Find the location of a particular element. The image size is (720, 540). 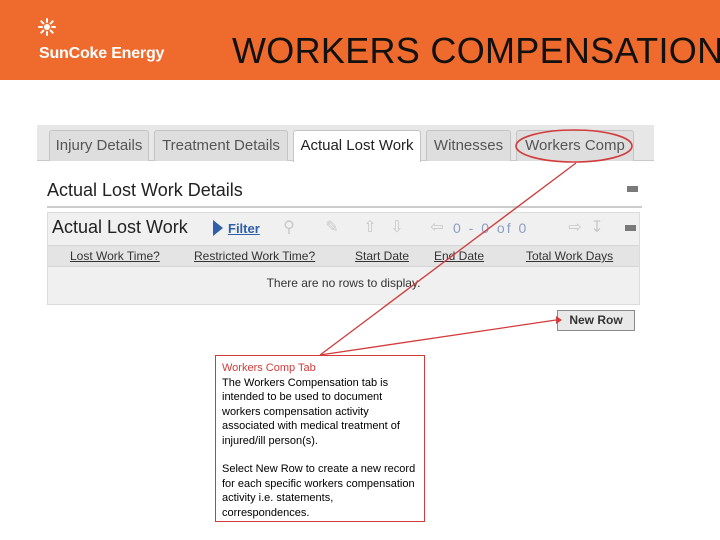

tab-treatment-details: Treatment Details is located at coordinates (221, 145).